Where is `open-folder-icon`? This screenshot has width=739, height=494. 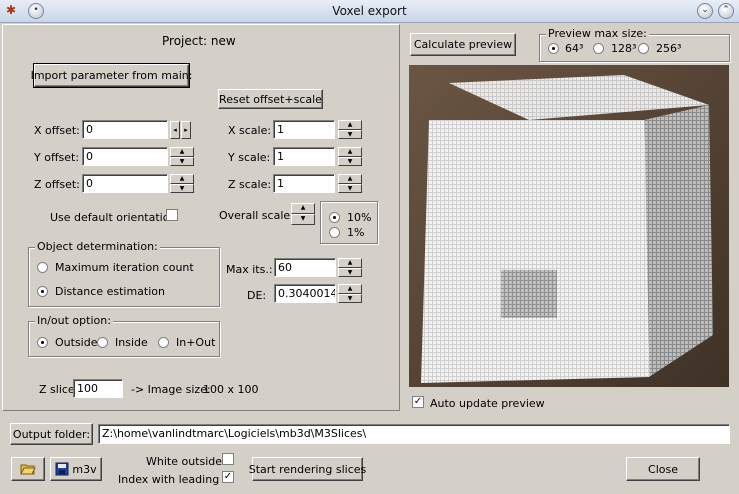
open-folder-icon is located at coordinates (28, 469).